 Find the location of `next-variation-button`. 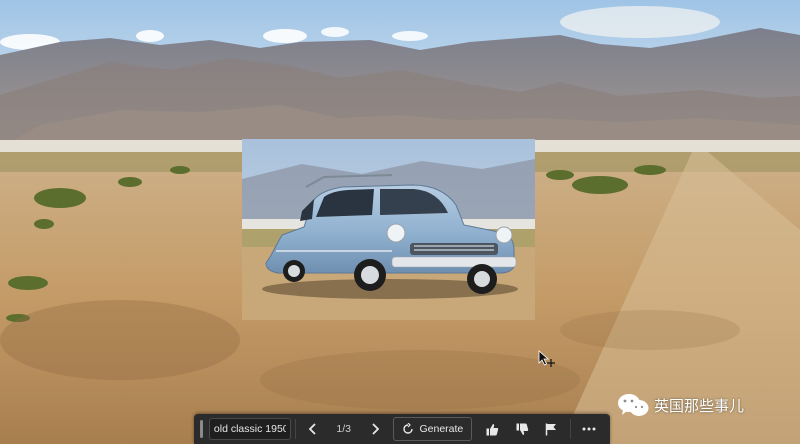

next-variation-button is located at coordinates (374, 429).